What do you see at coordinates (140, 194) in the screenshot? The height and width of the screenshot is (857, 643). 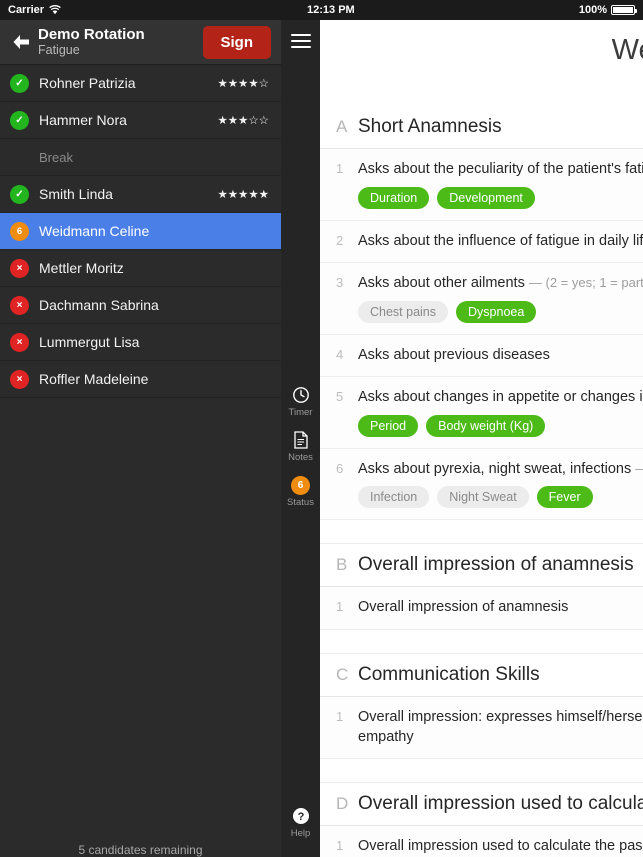 I see `candidate-row: ✓ Smith Linda ★★★★★` at bounding box center [140, 194].